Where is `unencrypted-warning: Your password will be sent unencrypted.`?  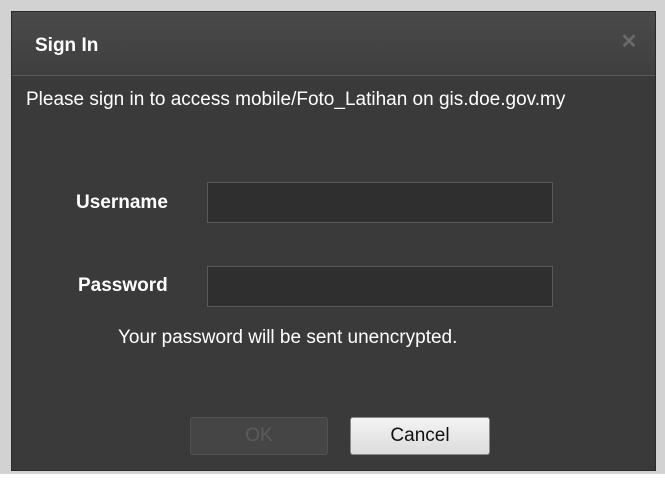
unencrypted-warning: Your password will be sent unencrypted. is located at coordinates (288, 337).